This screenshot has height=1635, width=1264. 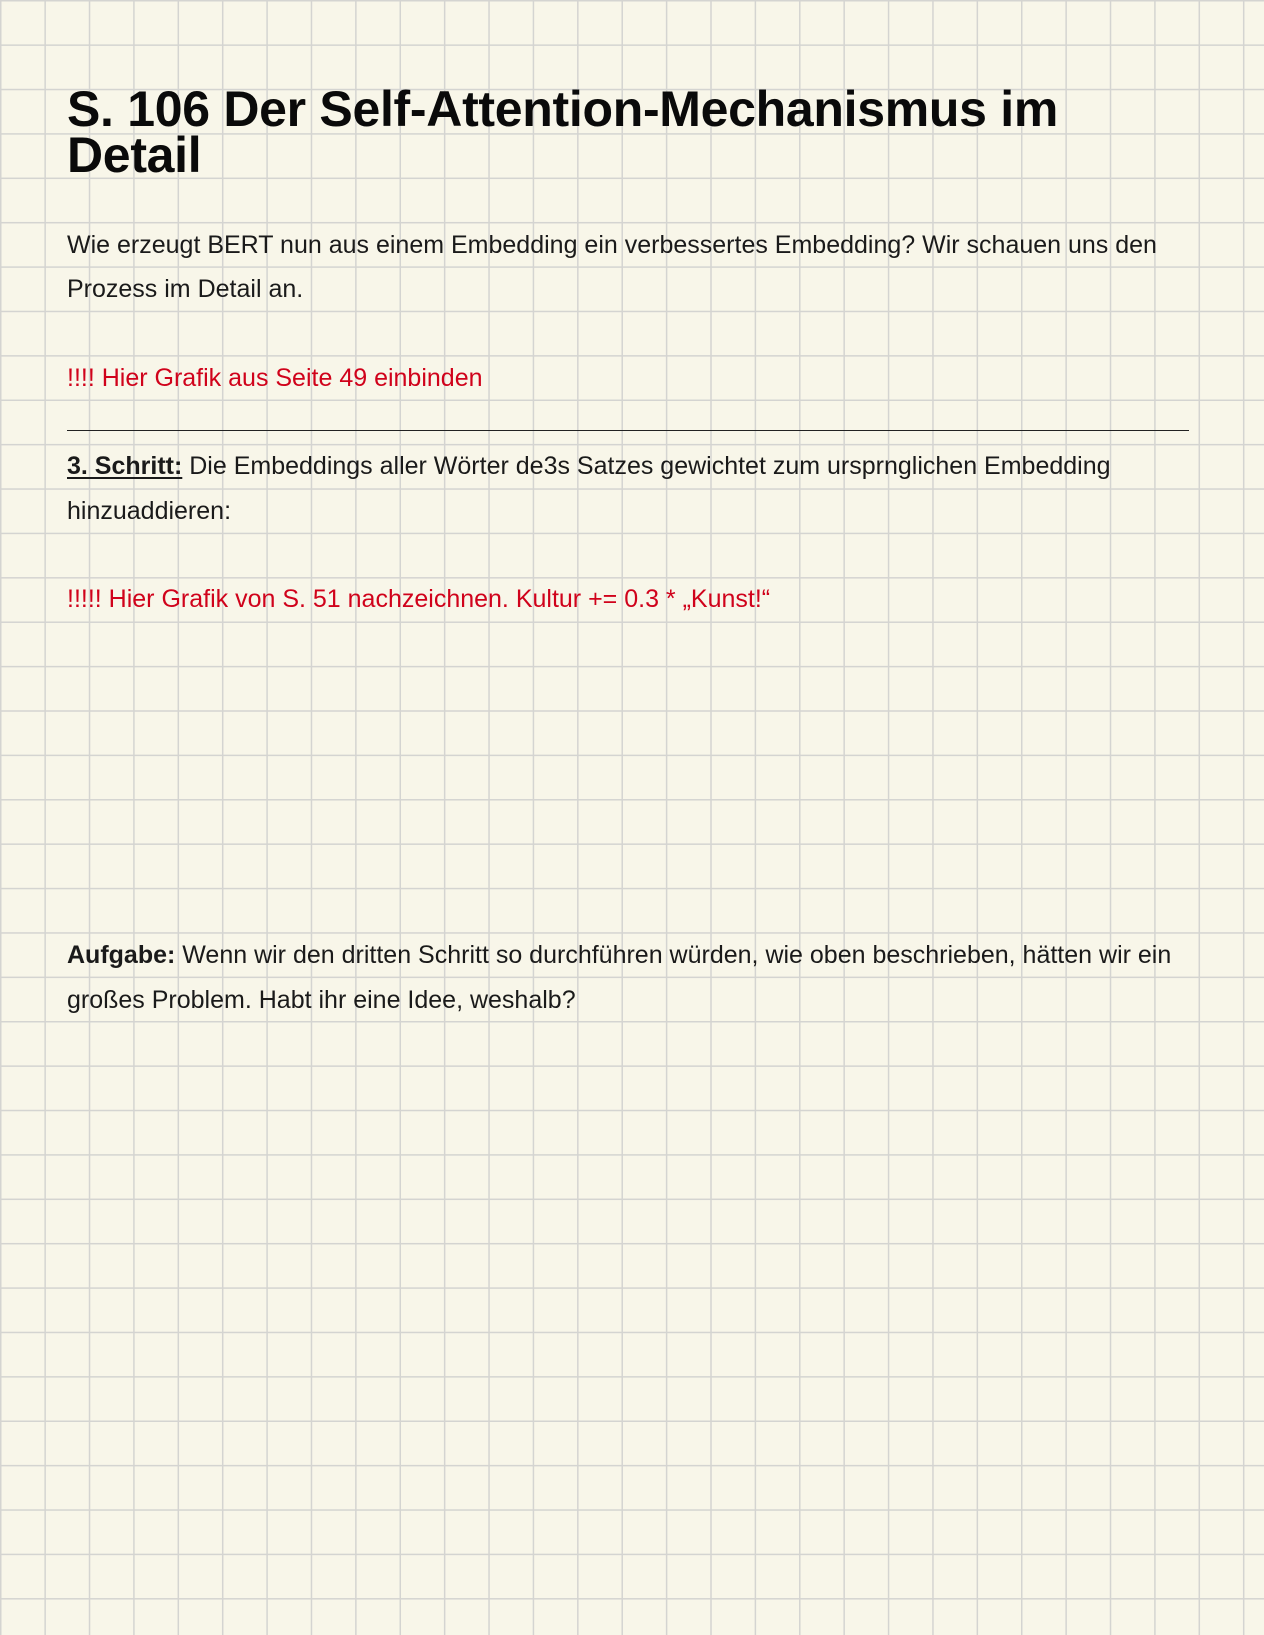 I want to click on task-label: Aufgabe:, so click(x=121, y=955).